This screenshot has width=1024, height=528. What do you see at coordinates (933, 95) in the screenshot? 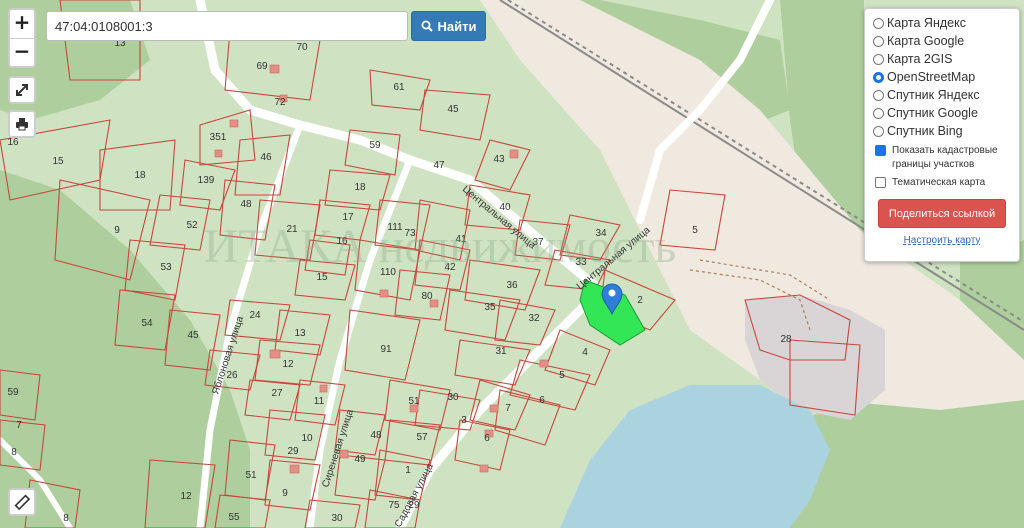
I see `layer-option-label: Спутник Яндекс` at bounding box center [933, 95].